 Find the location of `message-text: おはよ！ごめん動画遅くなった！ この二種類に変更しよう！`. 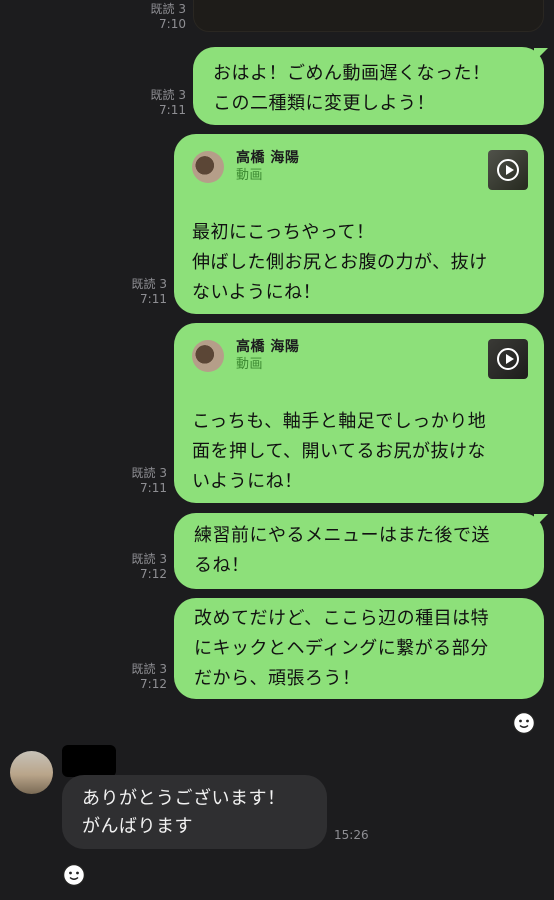

message-text: おはよ！ごめん動画遅くなった！ この二種類に変更しよう！ is located at coordinates (352, 88).